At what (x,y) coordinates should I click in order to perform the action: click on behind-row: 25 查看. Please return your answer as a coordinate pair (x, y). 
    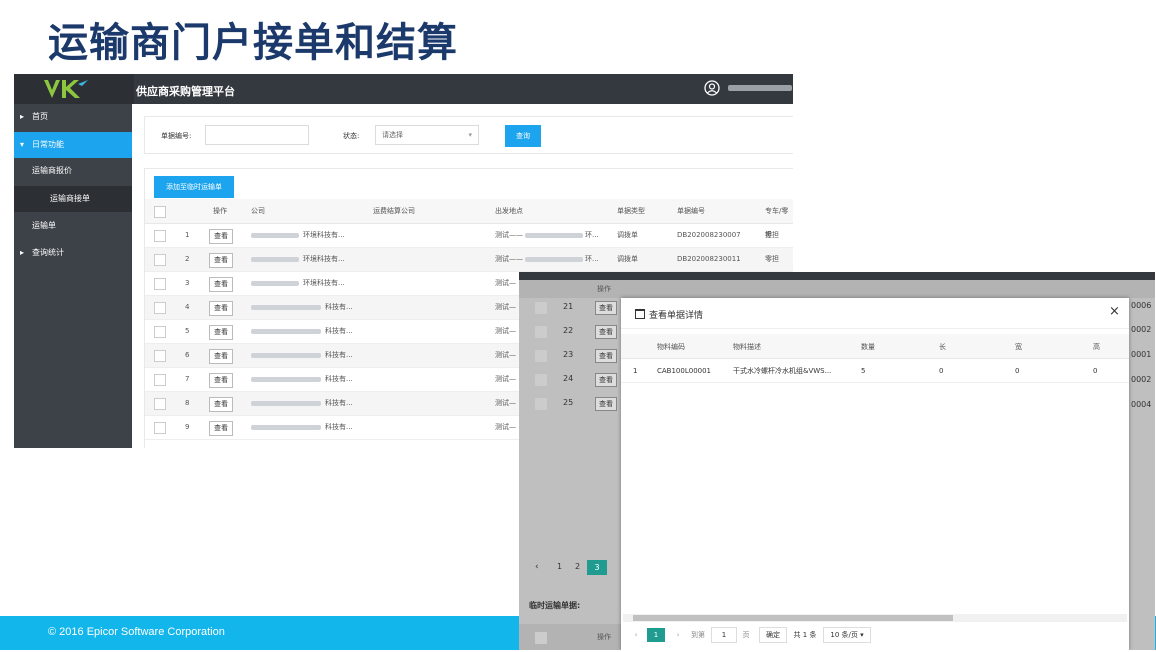
    Looking at the image, I should click on (574, 404).